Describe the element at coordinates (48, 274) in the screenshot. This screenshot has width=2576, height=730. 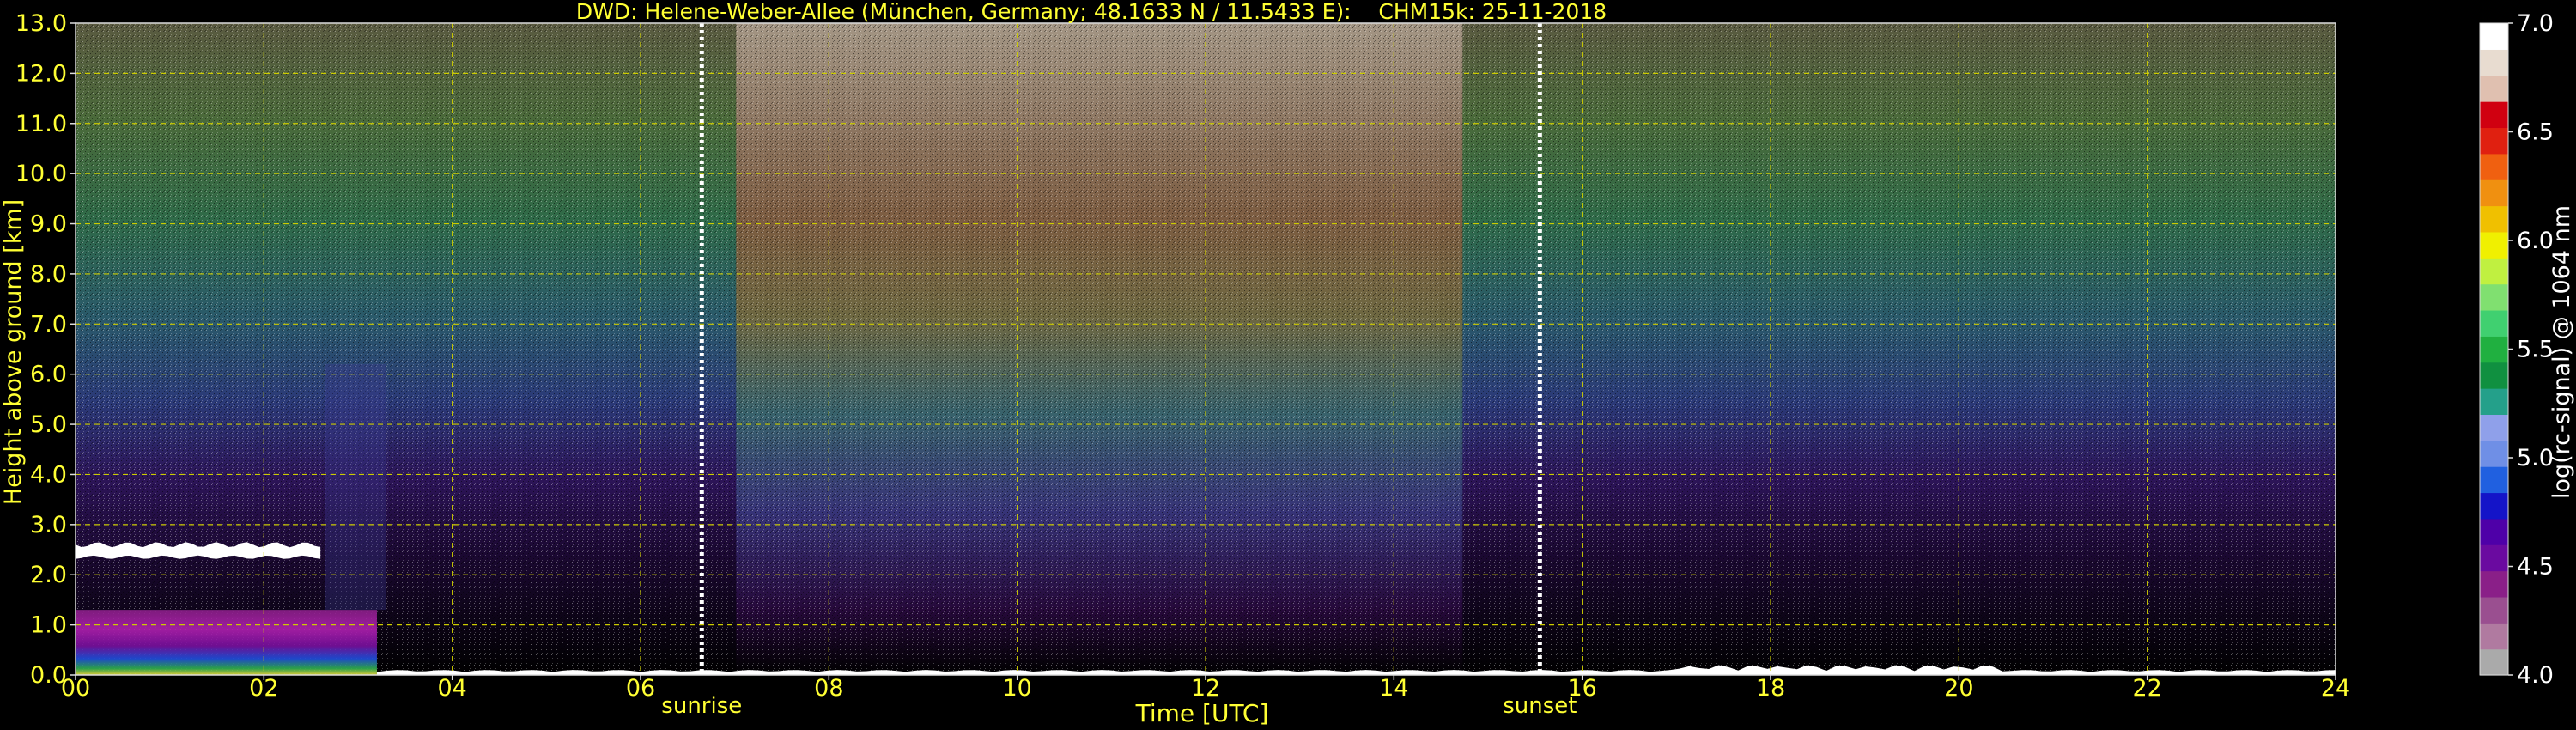
I see `y-tick-label: 8.0` at that location.